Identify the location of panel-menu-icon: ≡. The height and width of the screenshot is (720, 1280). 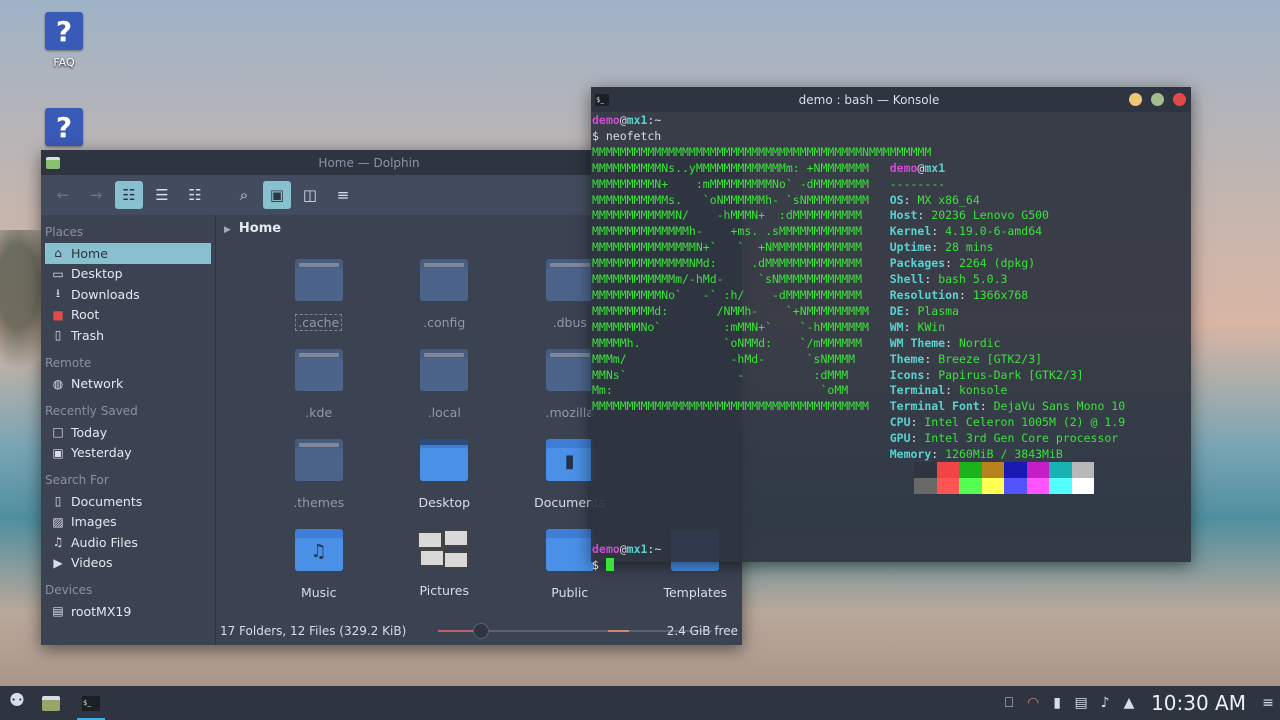
(1268, 703).